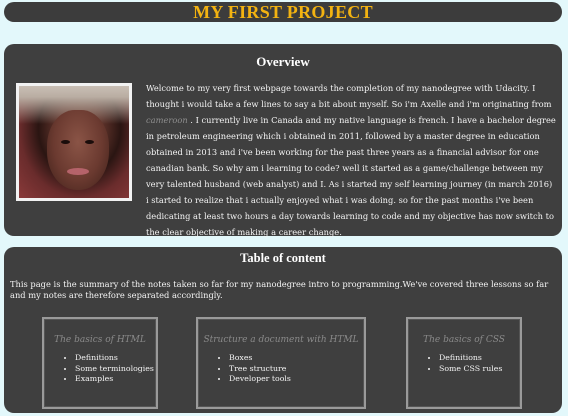 The height and width of the screenshot is (416, 568). What do you see at coordinates (115, 379) in the screenshot?
I see `list-item: Examples` at bounding box center [115, 379].